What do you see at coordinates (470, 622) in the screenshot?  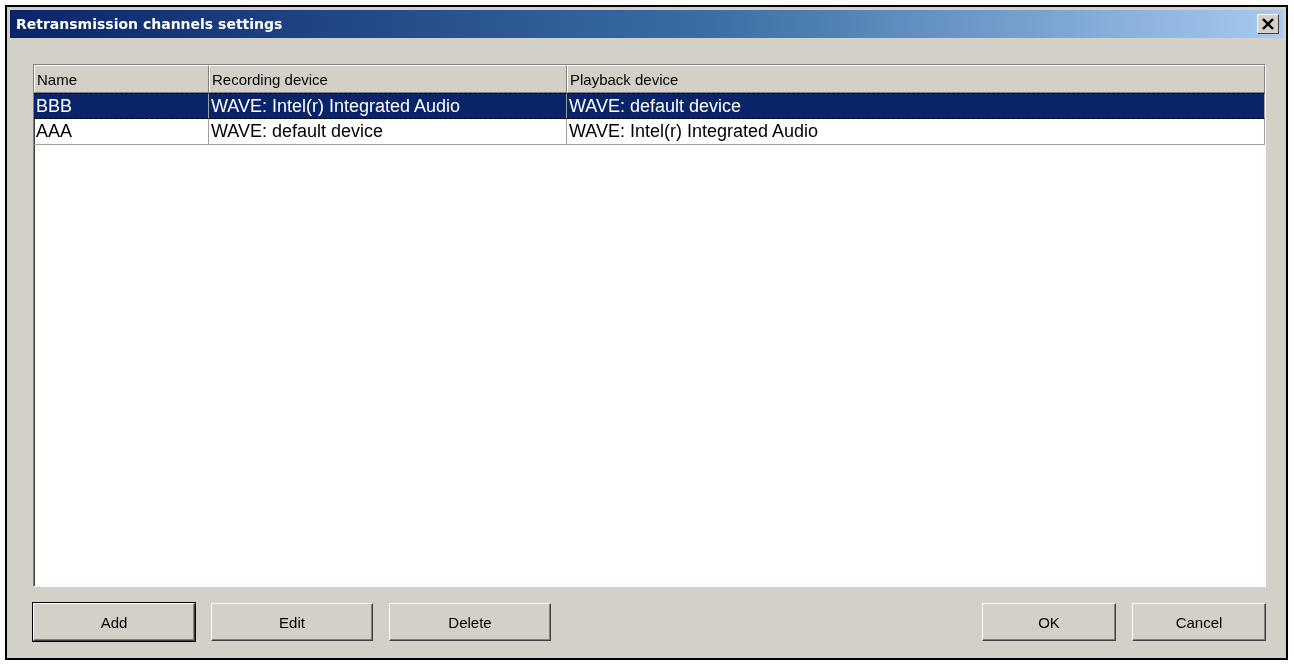 I see `dialog-button: Delete` at bounding box center [470, 622].